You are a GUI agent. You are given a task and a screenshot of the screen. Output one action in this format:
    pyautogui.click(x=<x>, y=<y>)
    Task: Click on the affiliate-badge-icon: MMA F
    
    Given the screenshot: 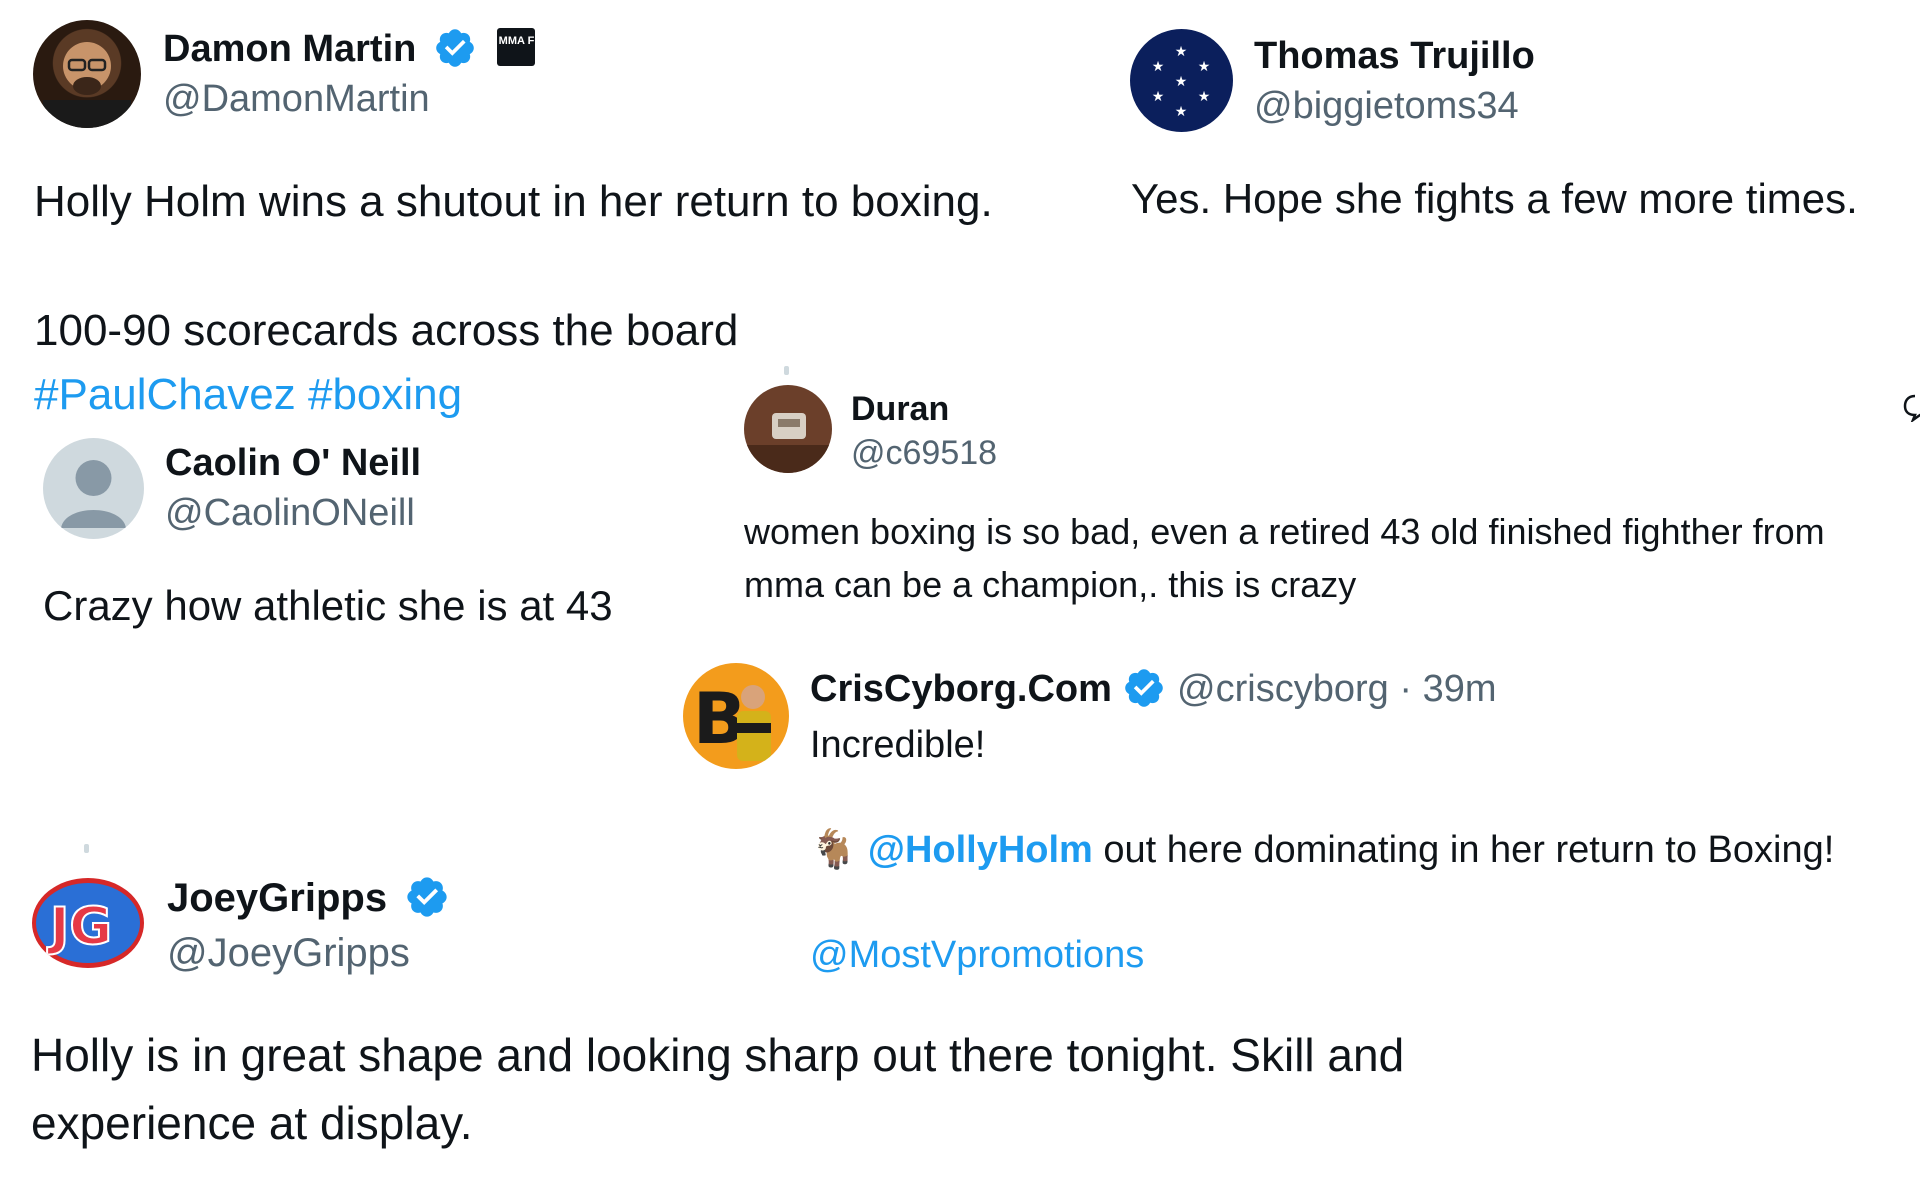 What is the action you would take?
    pyautogui.click(x=516, y=46)
    